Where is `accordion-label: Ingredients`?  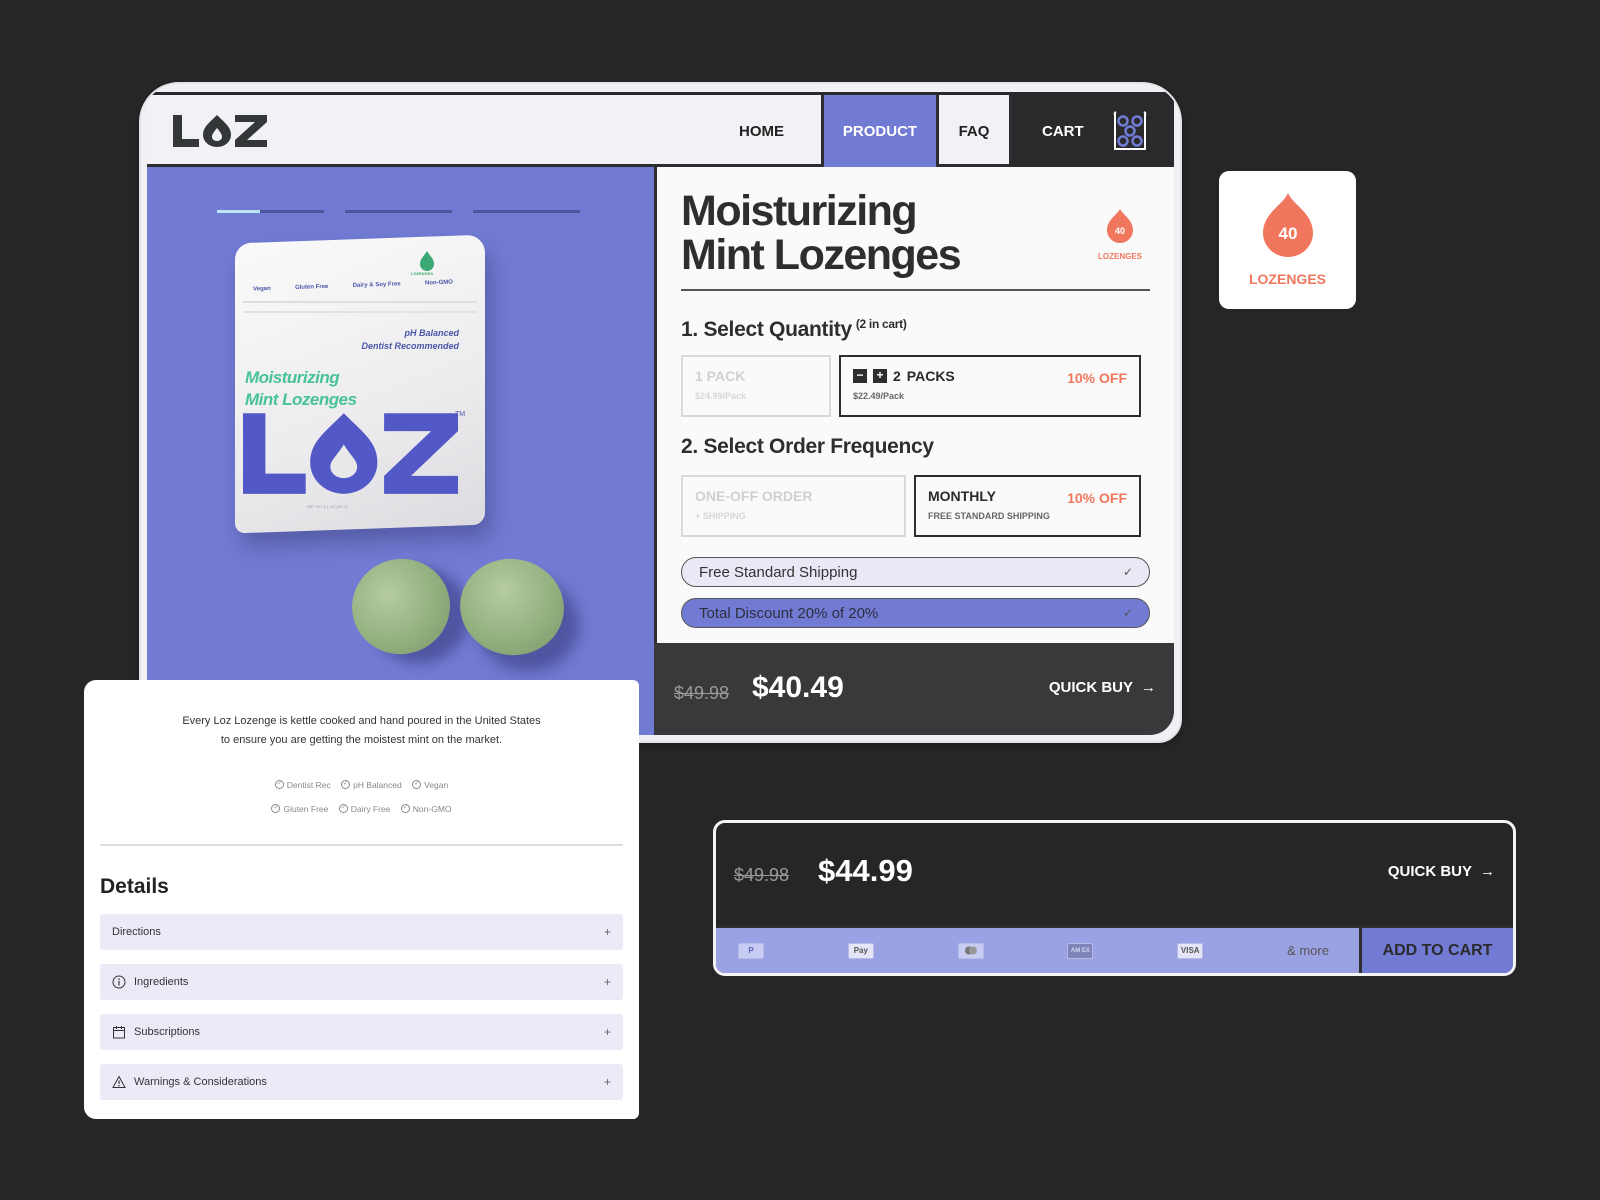
accordion-label: Ingredients is located at coordinates (161, 982).